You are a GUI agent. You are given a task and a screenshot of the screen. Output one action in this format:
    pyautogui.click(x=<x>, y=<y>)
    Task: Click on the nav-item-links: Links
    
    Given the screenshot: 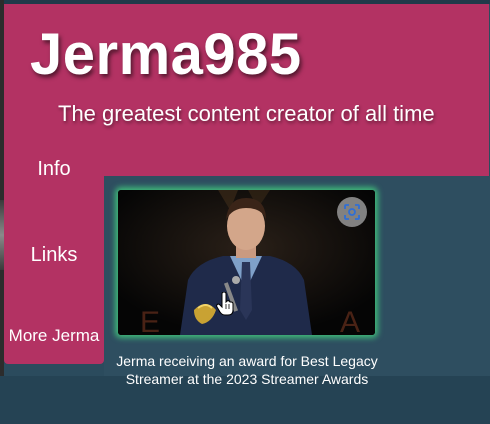 What is the action you would take?
    pyautogui.click(x=54, y=255)
    